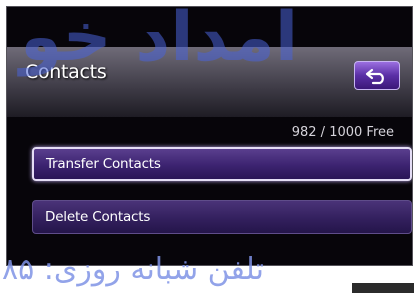 The width and height of the screenshot is (420, 293). I want to click on watermark-code-strip, so click(383, 288).